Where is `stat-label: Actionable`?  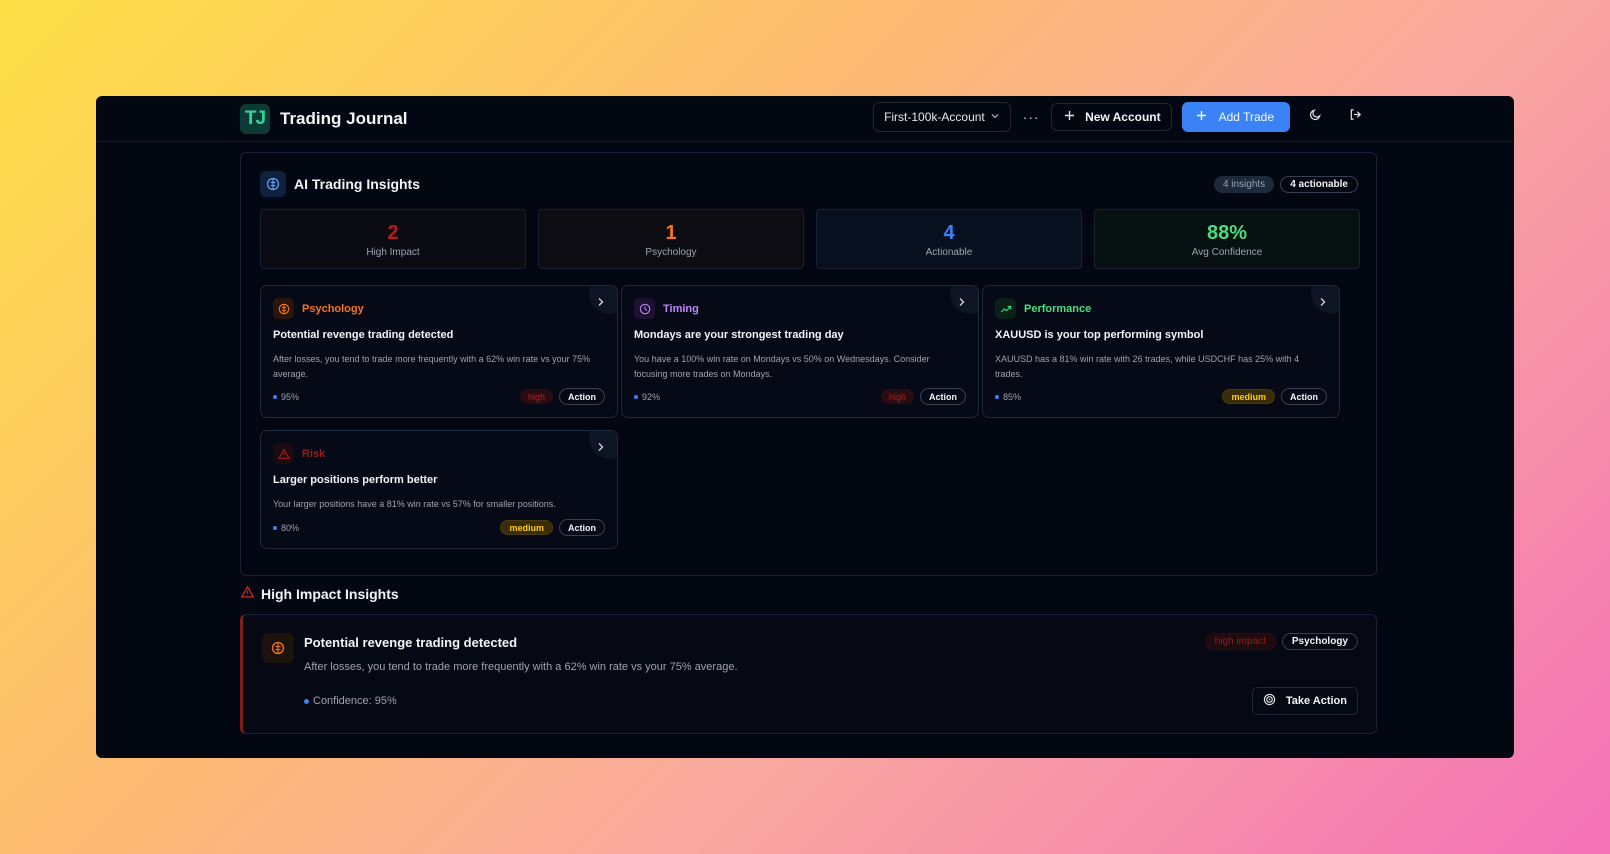
stat-label: Actionable is located at coordinates (949, 252).